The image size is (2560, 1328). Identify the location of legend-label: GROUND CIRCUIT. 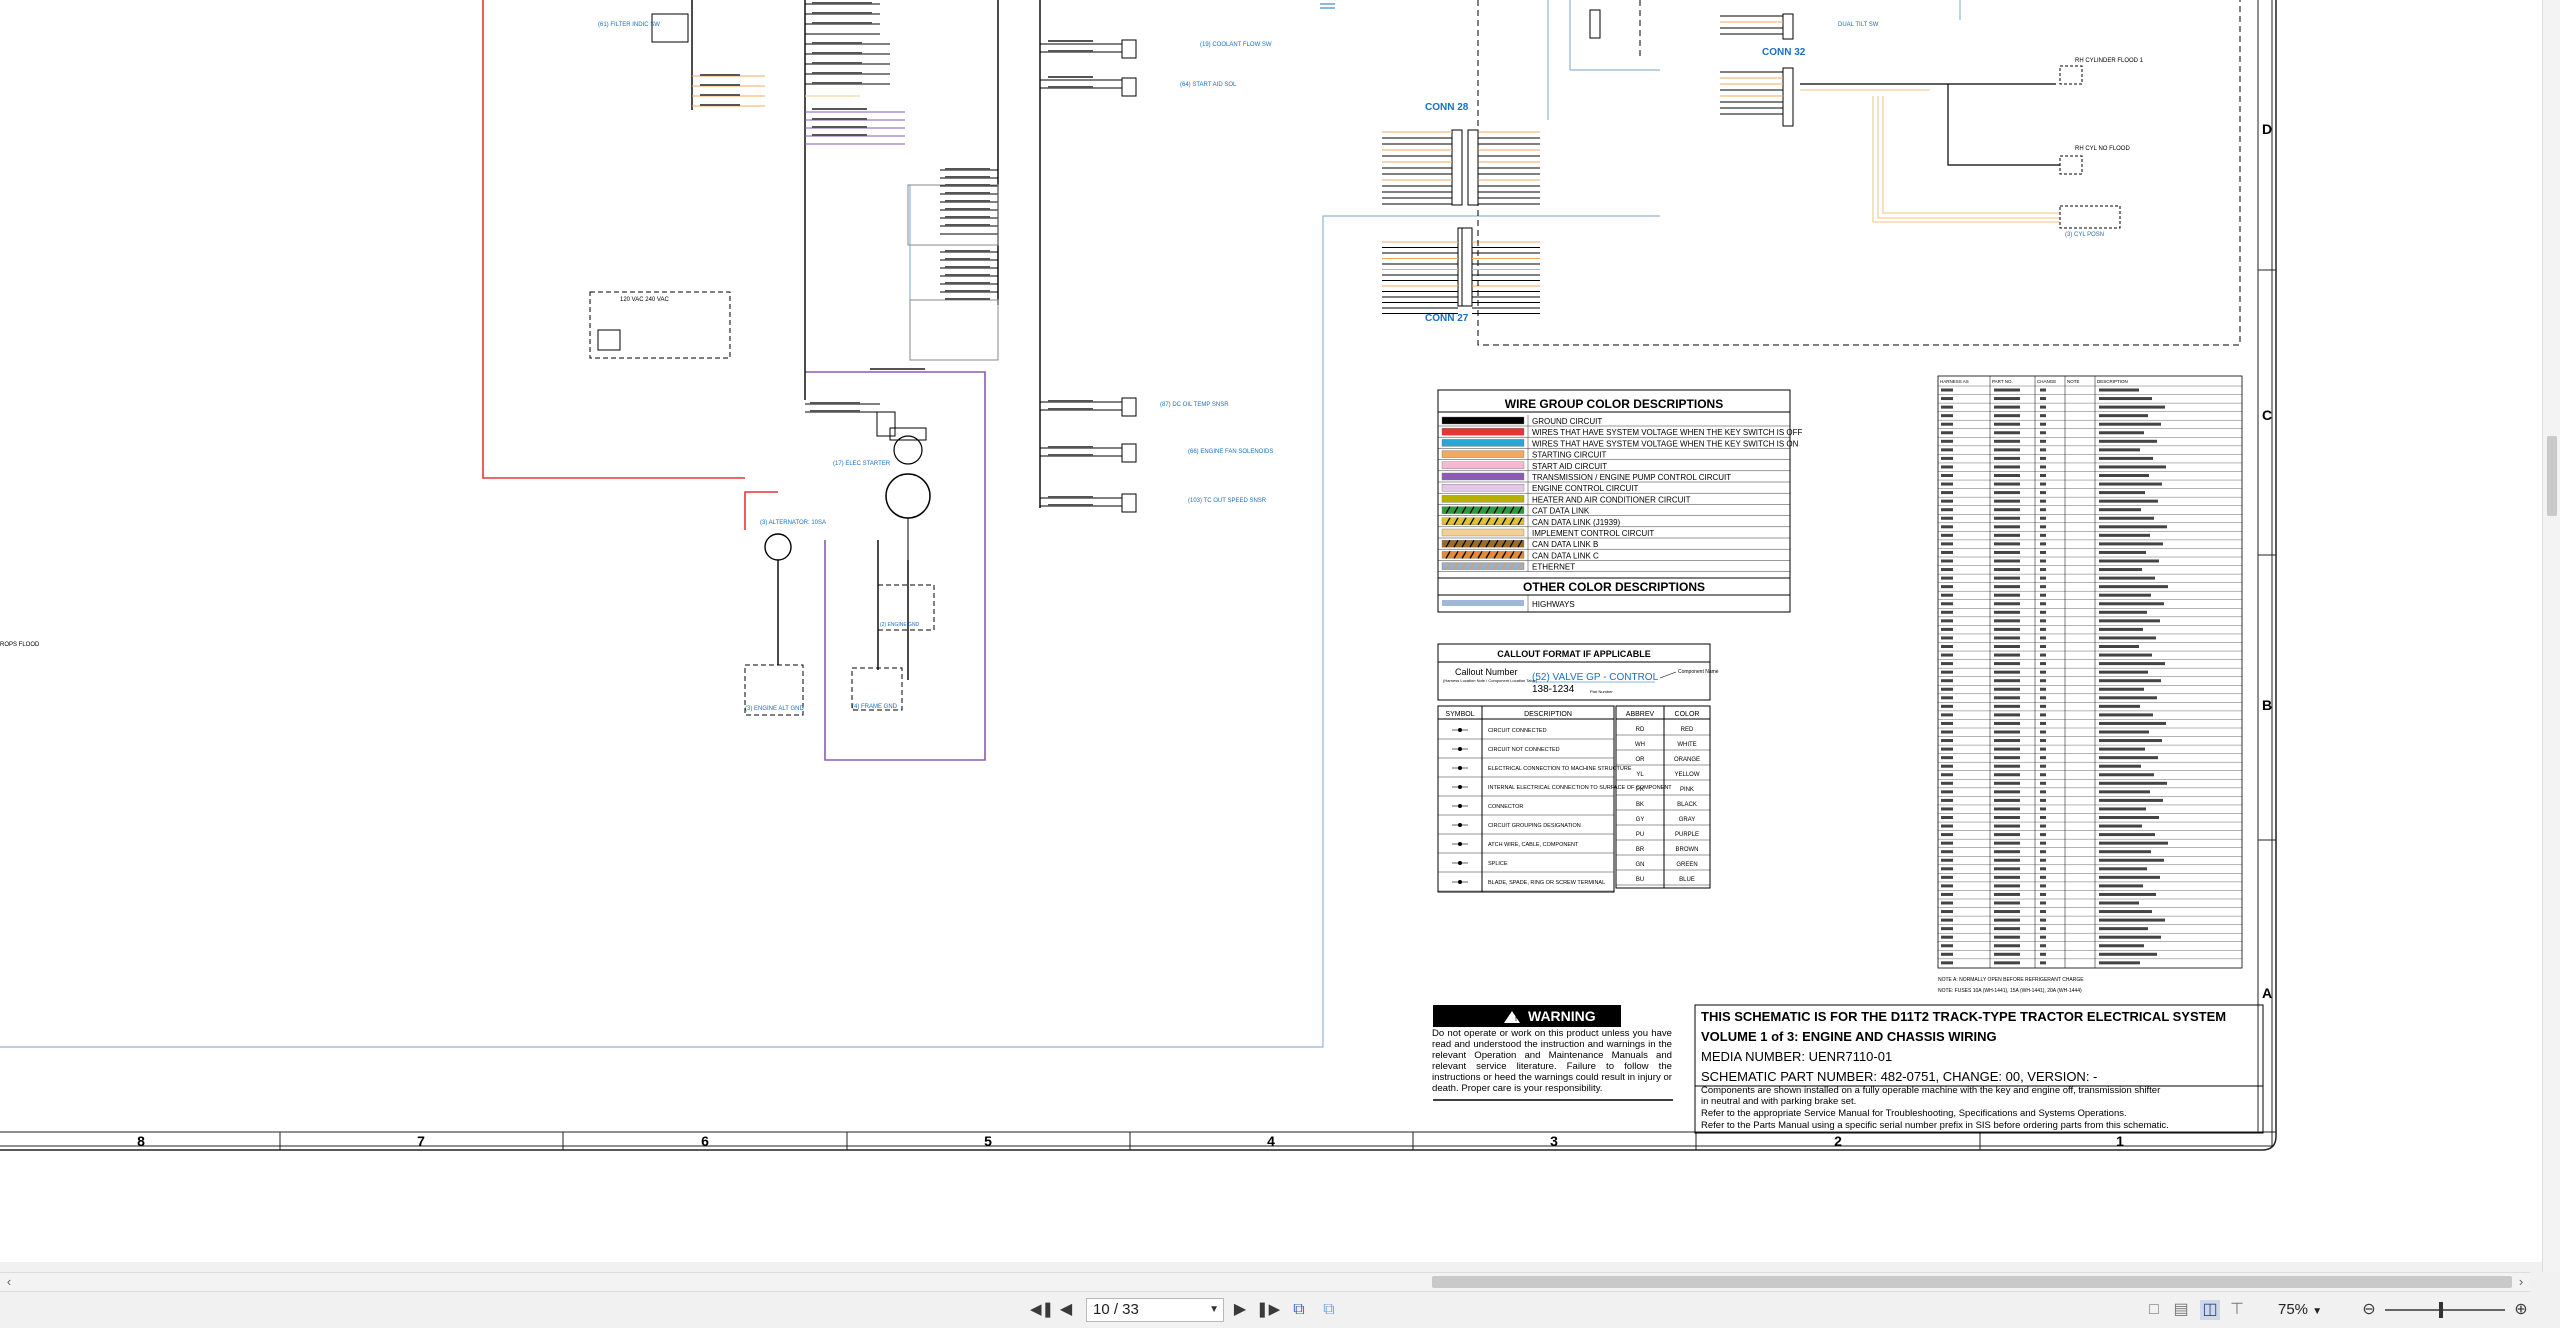
(1567, 421).